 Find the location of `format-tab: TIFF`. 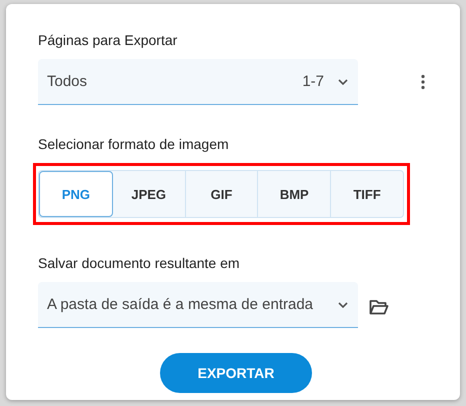

format-tab: TIFF is located at coordinates (366, 194).